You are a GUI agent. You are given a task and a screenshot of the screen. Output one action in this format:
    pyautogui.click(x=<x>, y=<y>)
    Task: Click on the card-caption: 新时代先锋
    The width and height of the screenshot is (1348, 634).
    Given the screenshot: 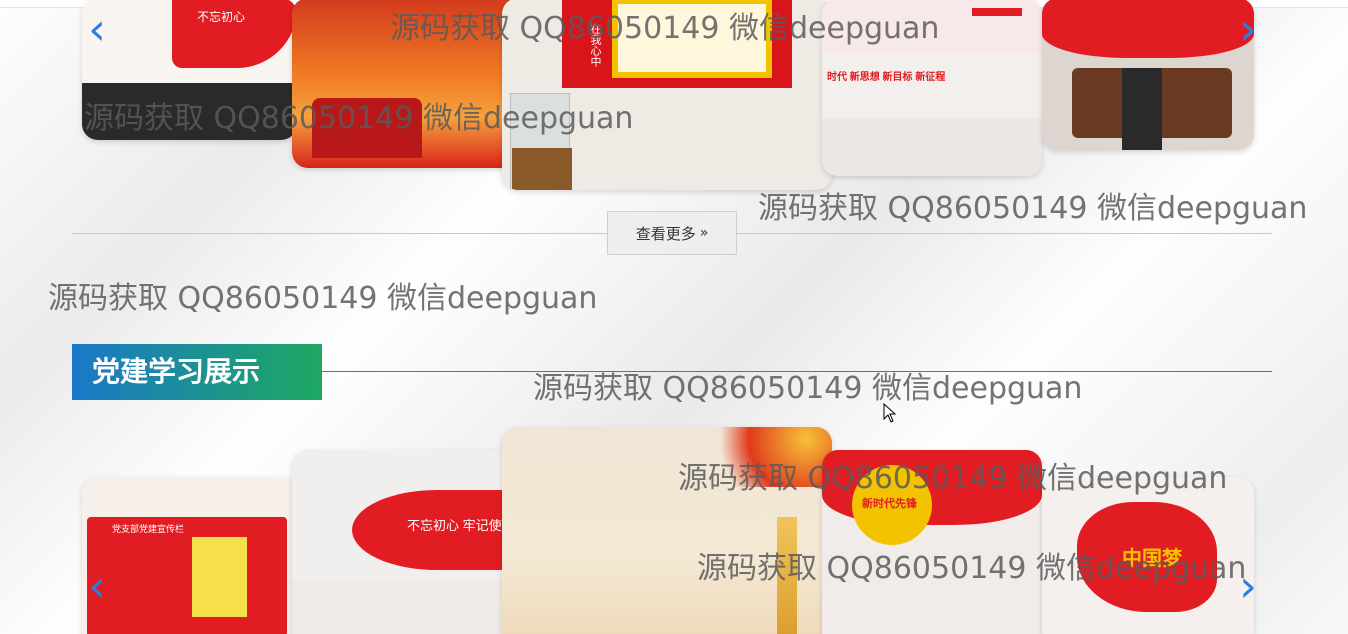 What is the action you would take?
    pyautogui.click(x=889, y=504)
    